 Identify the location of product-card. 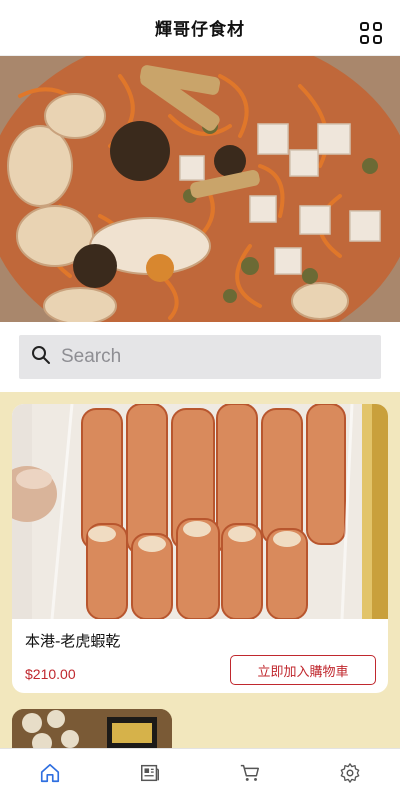
(92, 728).